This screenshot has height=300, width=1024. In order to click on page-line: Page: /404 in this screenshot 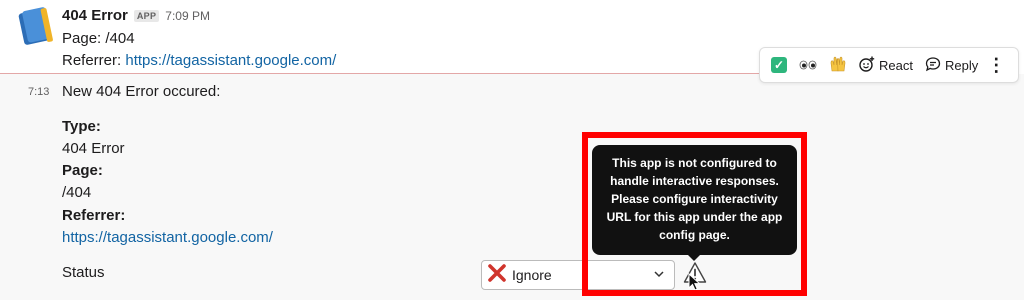, I will do `click(98, 38)`.